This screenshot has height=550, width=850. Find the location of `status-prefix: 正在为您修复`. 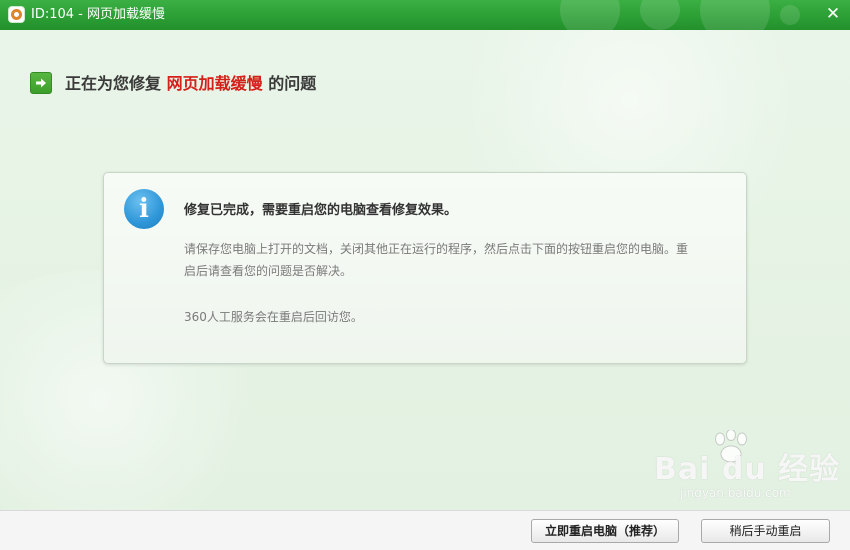

status-prefix: 正在为您修复 is located at coordinates (113, 83).